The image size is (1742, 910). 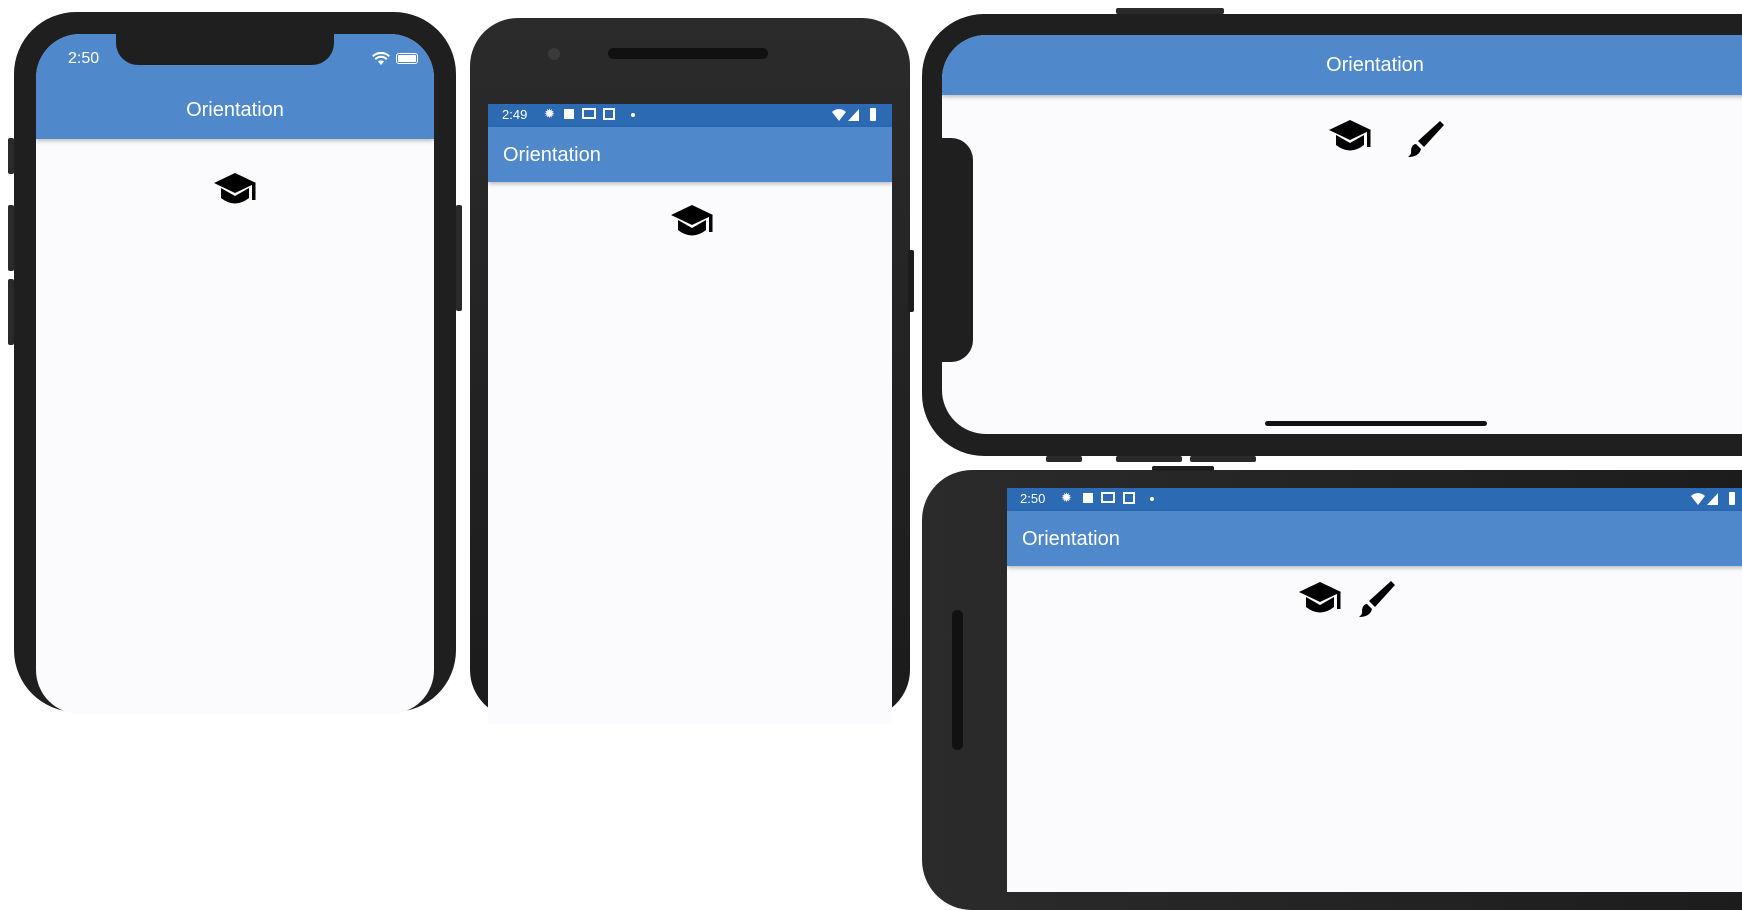 What do you see at coordinates (1374, 499) in the screenshot?
I see `status-bar: 2:50 ✹` at bounding box center [1374, 499].